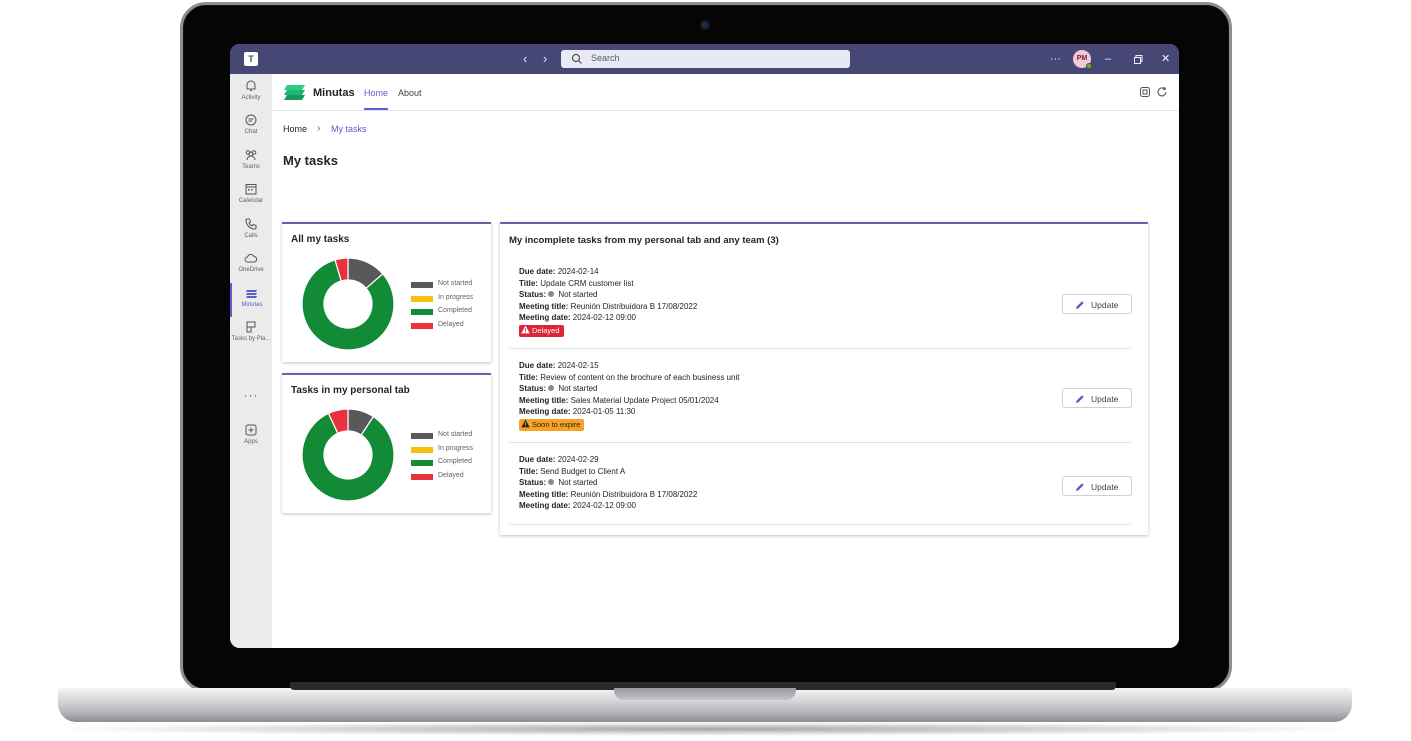  I want to click on rail-label: Teams, so click(251, 167).